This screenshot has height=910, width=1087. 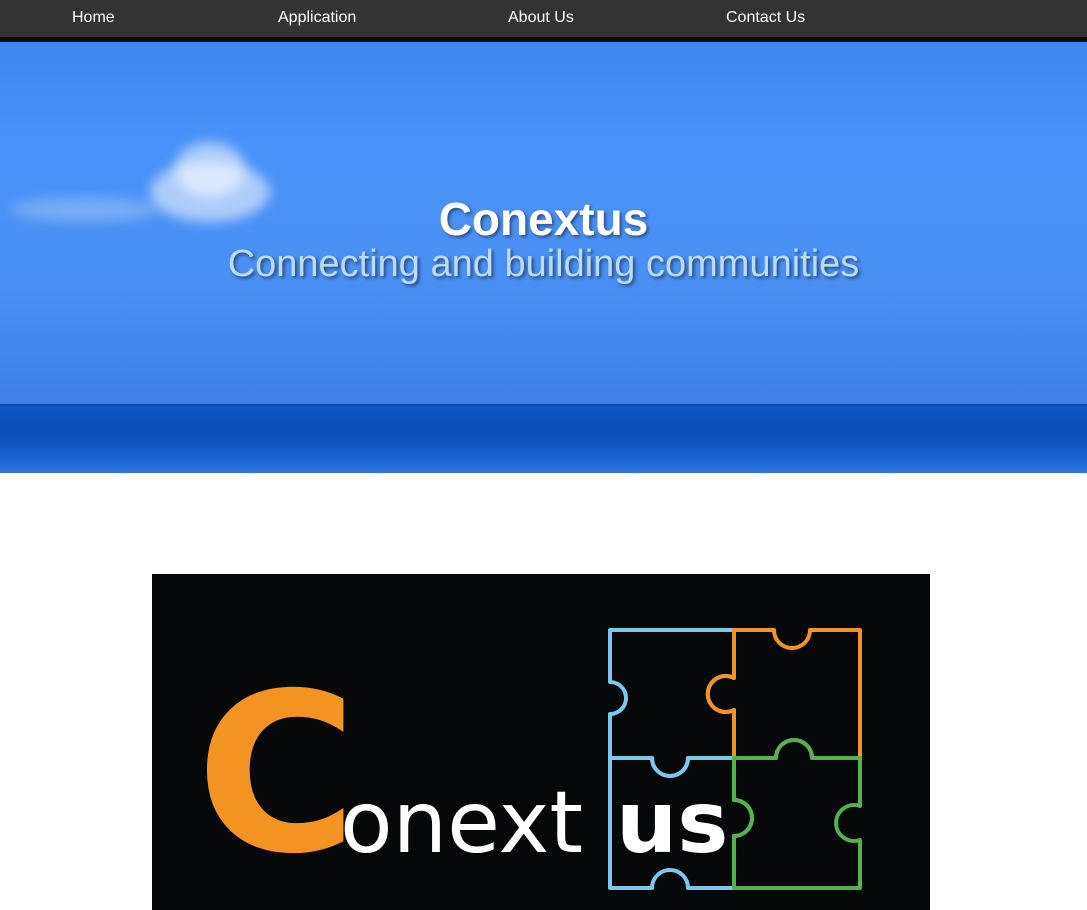 I want to click on hero-subtitle: Connecting and building communities, so click(x=543, y=264).